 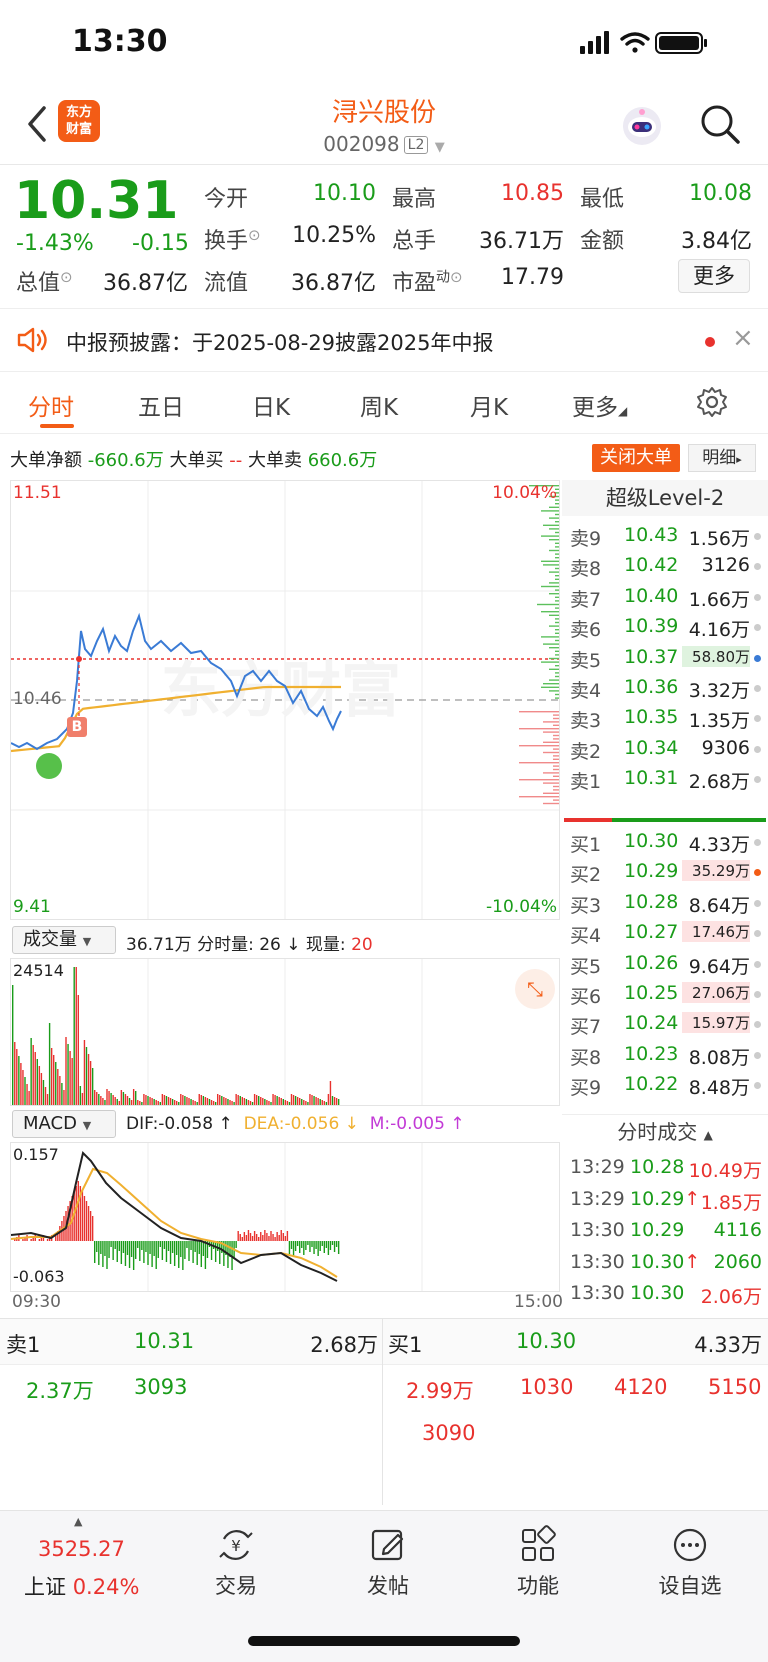 I want to click on level2-title: 超级Level-2, so click(x=665, y=498).